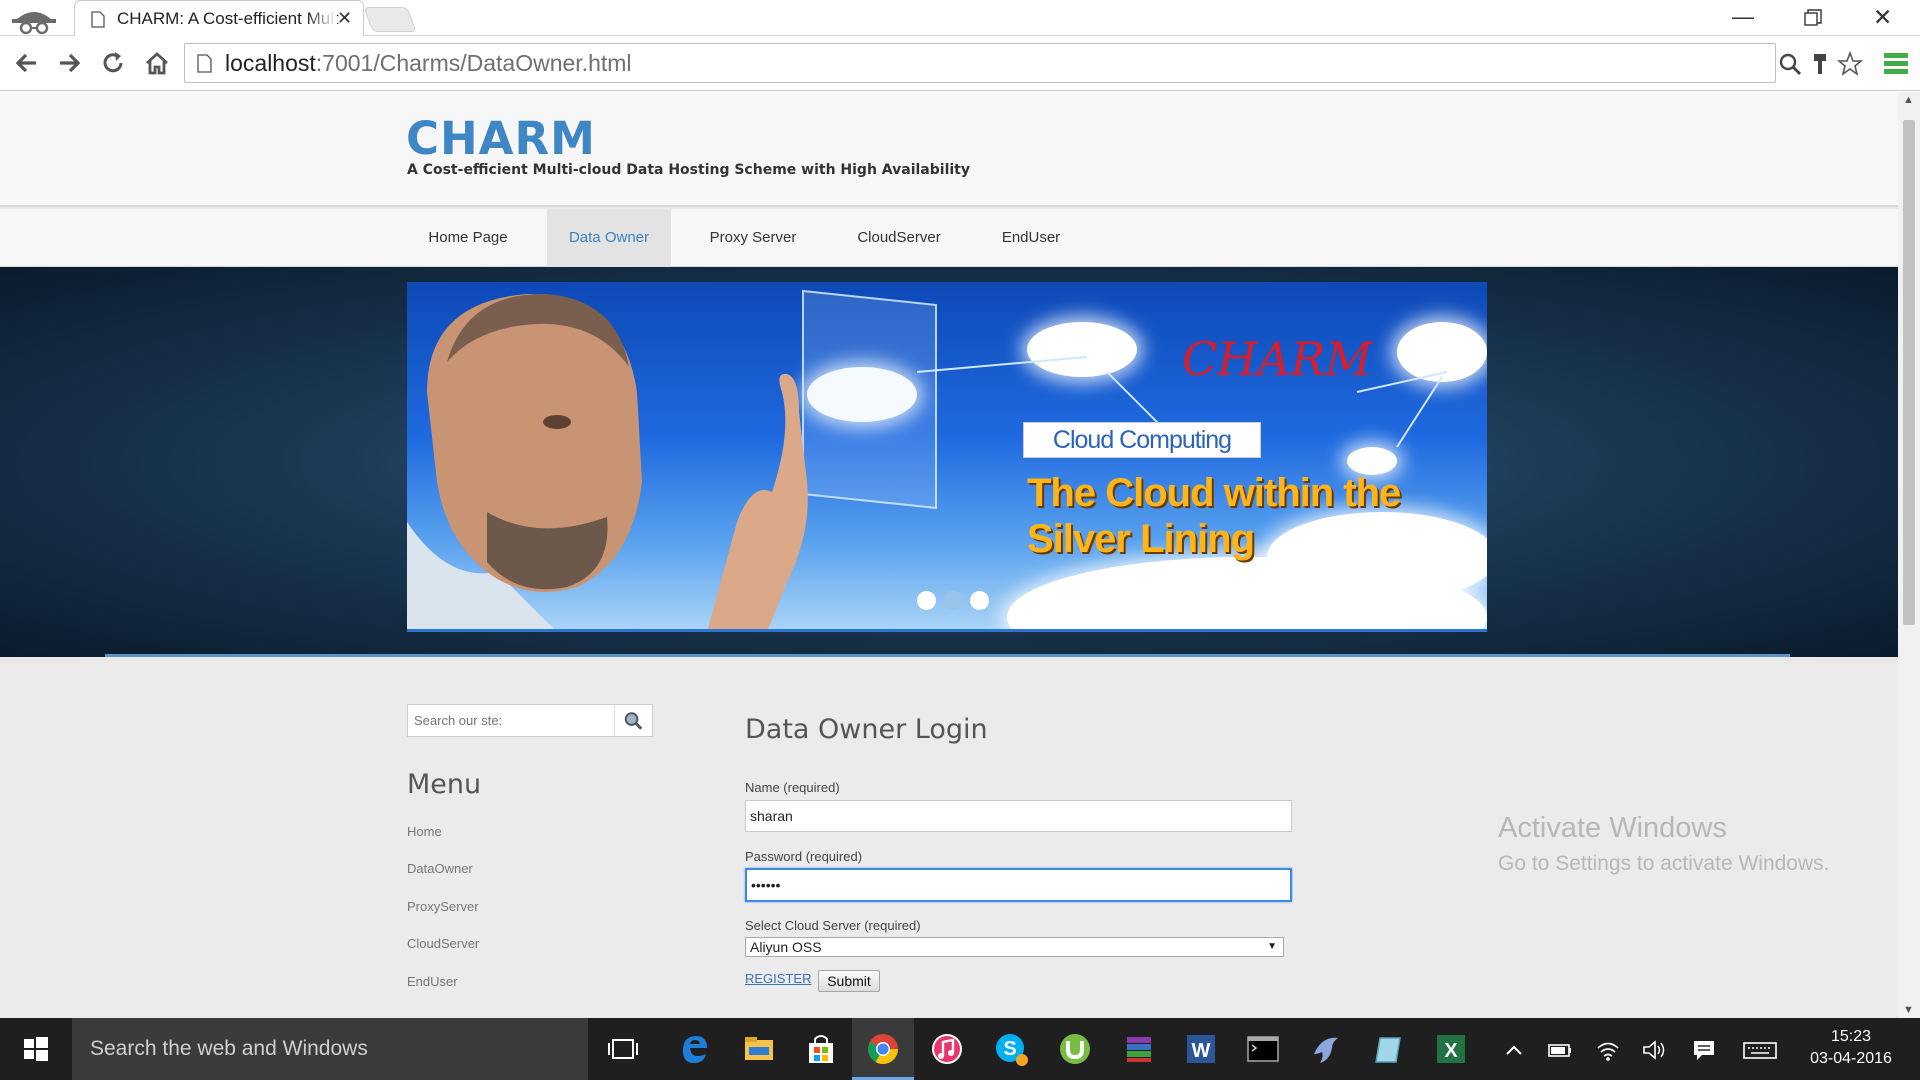 This screenshot has height=1080, width=1920. I want to click on cmd-icon, so click(1263, 1049).